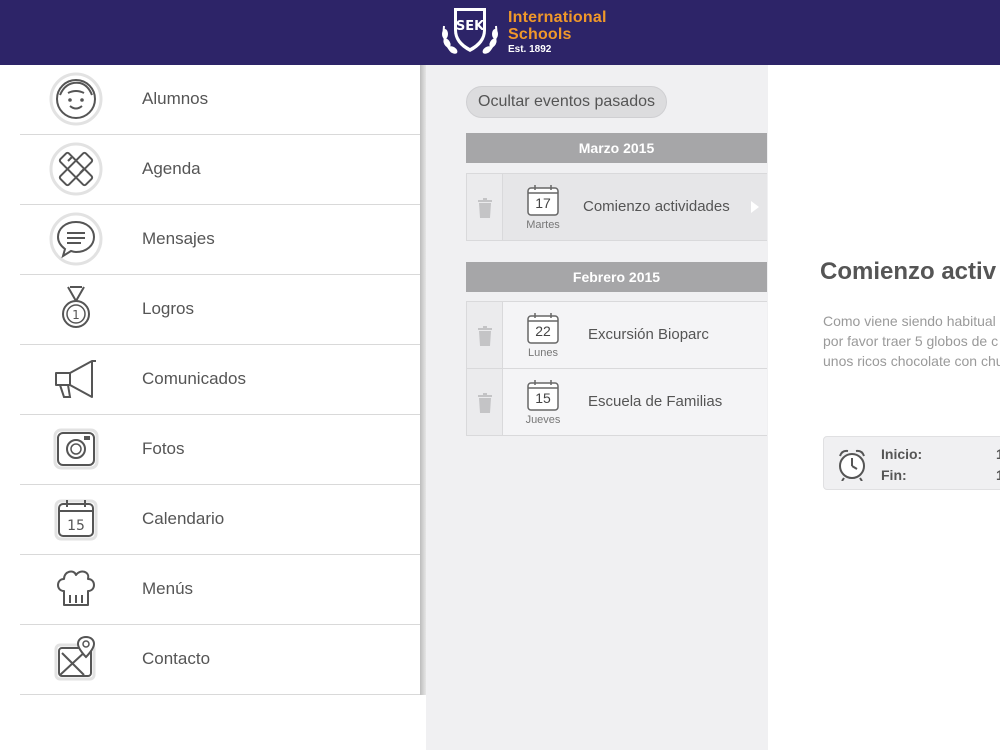 The width and height of the screenshot is (1000, 750). What do you see at coordinates (76, 99) in the screenshot?
I see `student-face-icon` at bounding box center [76, 99].